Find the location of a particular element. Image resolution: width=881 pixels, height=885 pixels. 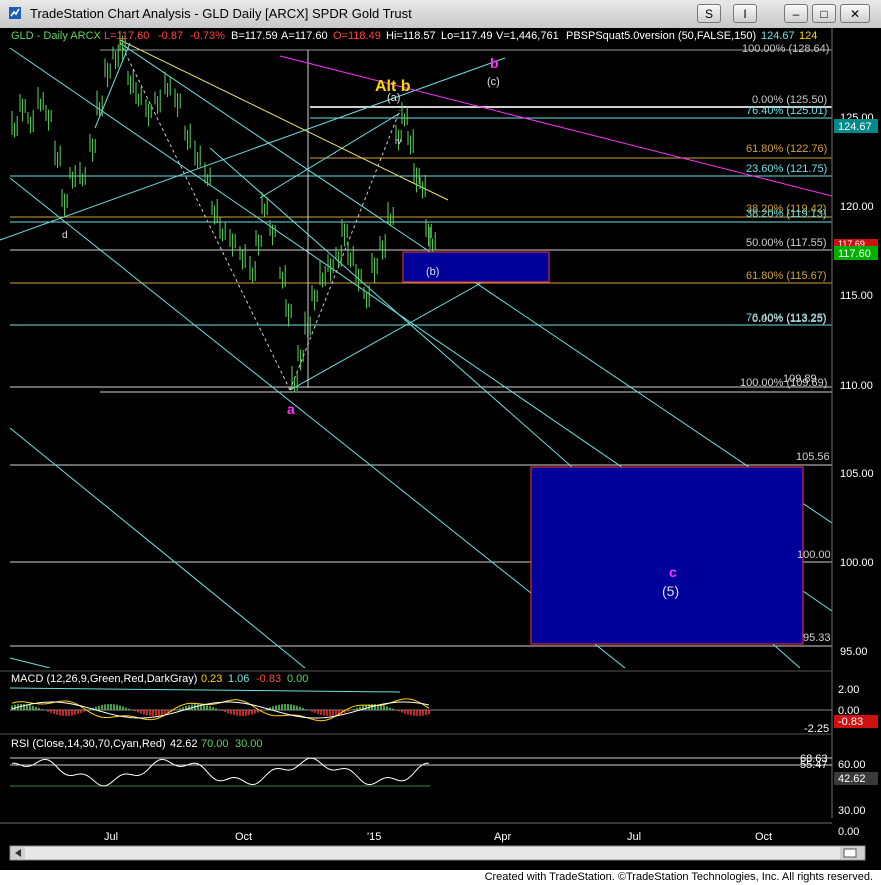

price-axis-label: 95.00 is located at coordinates (854, 652).